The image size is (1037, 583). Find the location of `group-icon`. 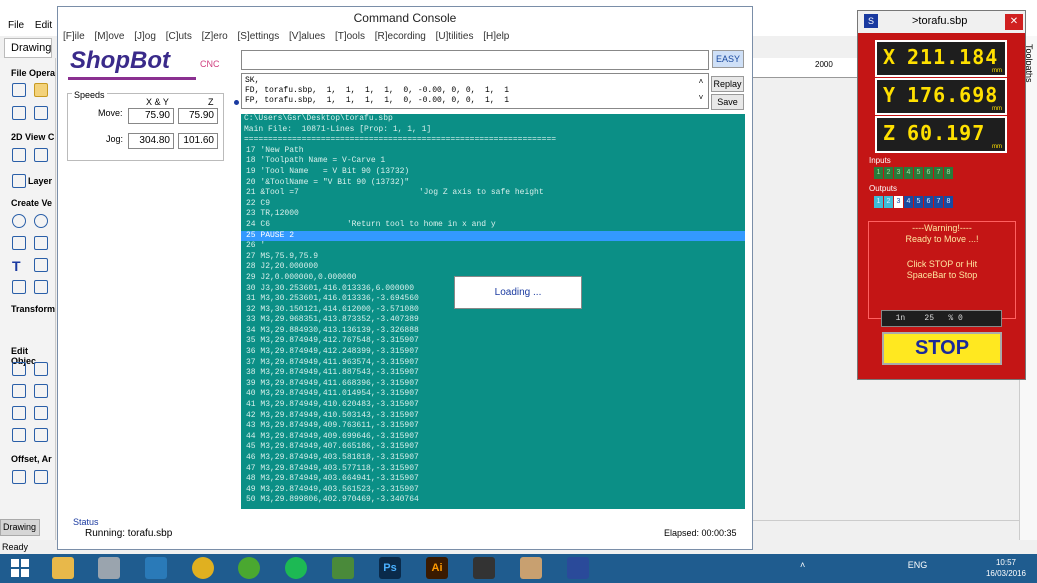

group-icon is located at coordinates (19, 435).